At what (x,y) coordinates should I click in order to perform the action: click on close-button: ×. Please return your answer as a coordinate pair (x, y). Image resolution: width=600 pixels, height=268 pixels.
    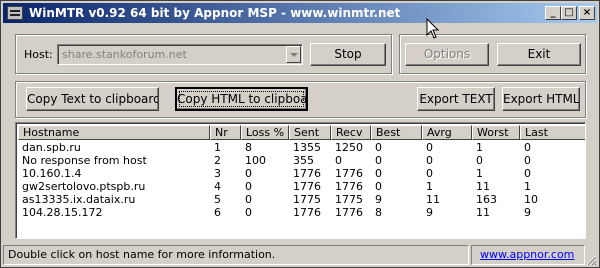
    Looking at the image, I should click on (587, 13).